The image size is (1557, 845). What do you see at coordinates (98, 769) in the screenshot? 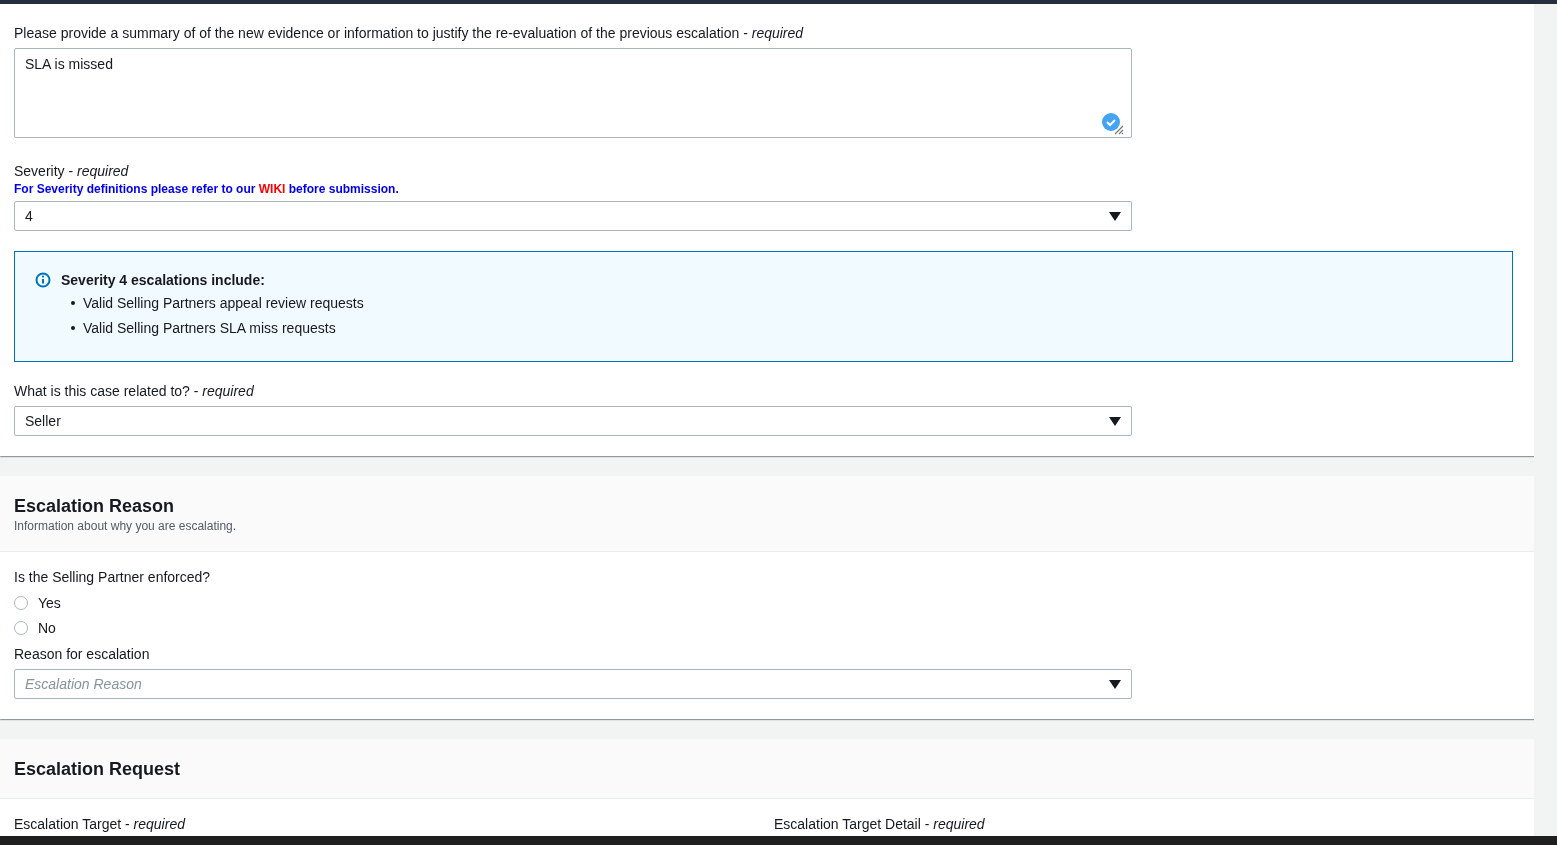
I see `section-title: Escalation Request` at bounding box center [98, 769].